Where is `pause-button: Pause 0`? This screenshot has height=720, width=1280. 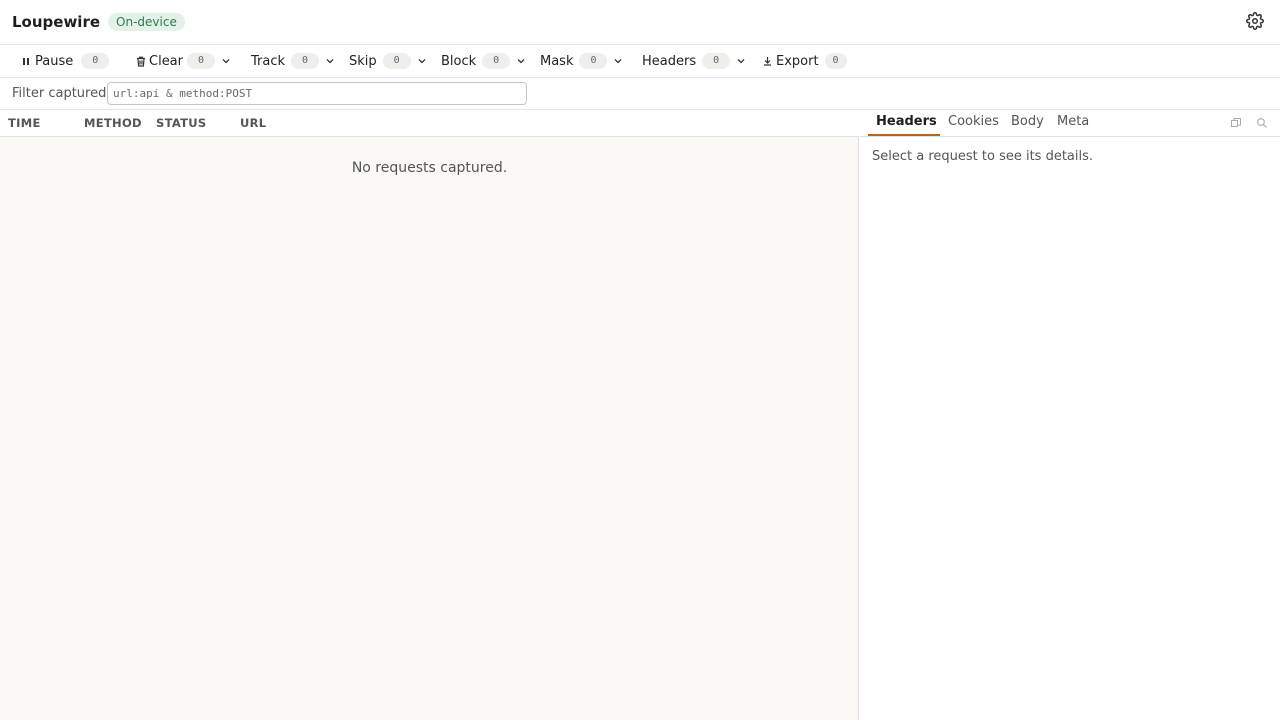 pause-button: Pause 0 is located at coordinates (66, 61).